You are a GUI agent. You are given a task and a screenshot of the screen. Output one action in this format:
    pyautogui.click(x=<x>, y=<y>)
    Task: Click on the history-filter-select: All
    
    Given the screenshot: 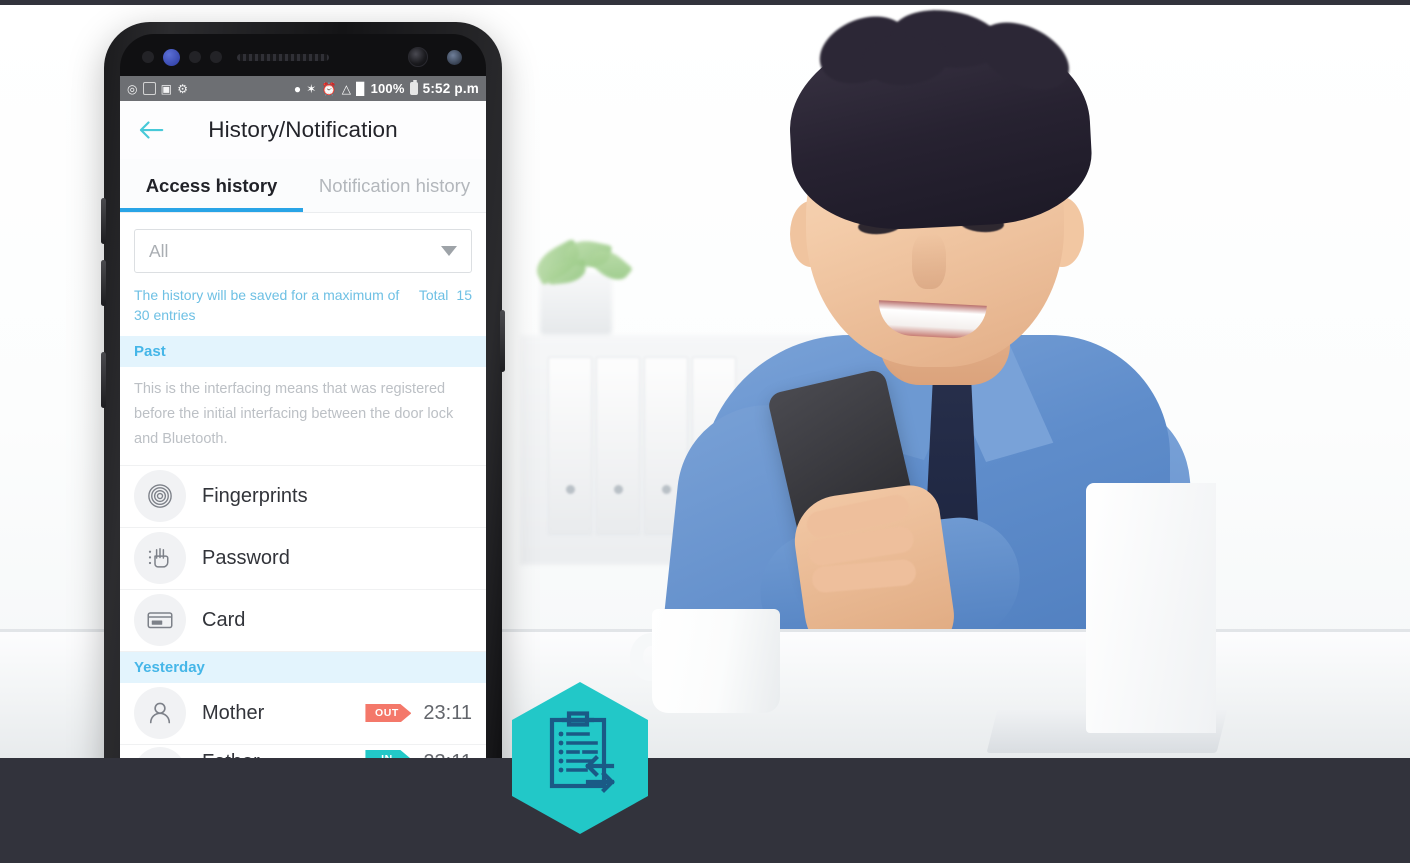 What is the action you would take?
    pyautogui.click(x=303, y=251)
    